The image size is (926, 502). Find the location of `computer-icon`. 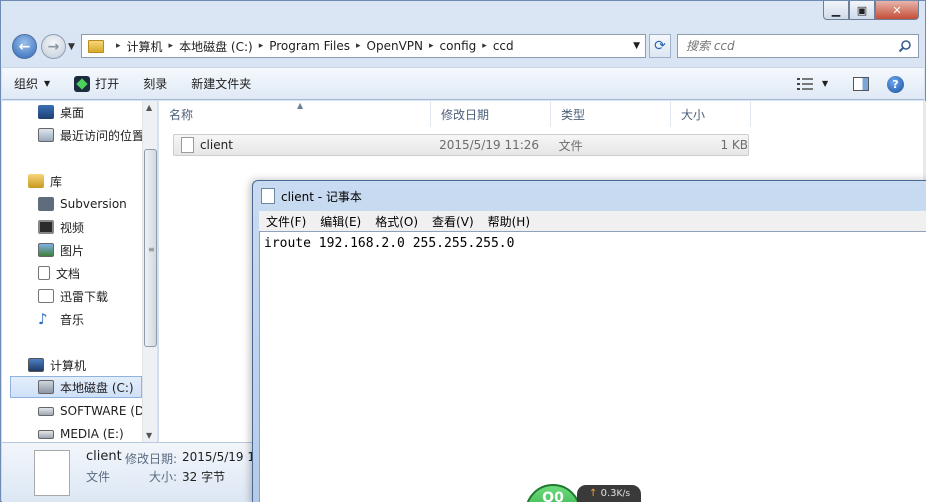

computer-icon is located at coordinates (36, 365).